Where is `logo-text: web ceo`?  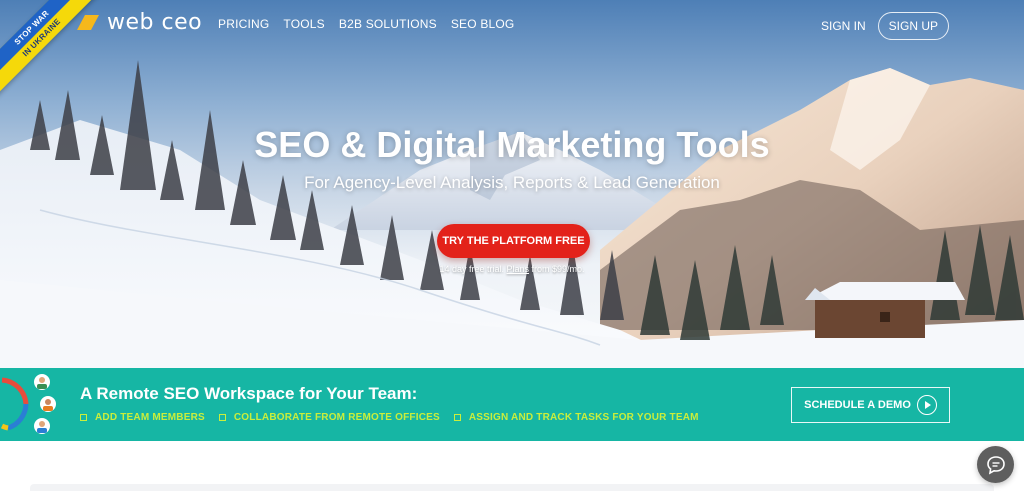 logo-text: web ceo is located at coordinates (155, 22).